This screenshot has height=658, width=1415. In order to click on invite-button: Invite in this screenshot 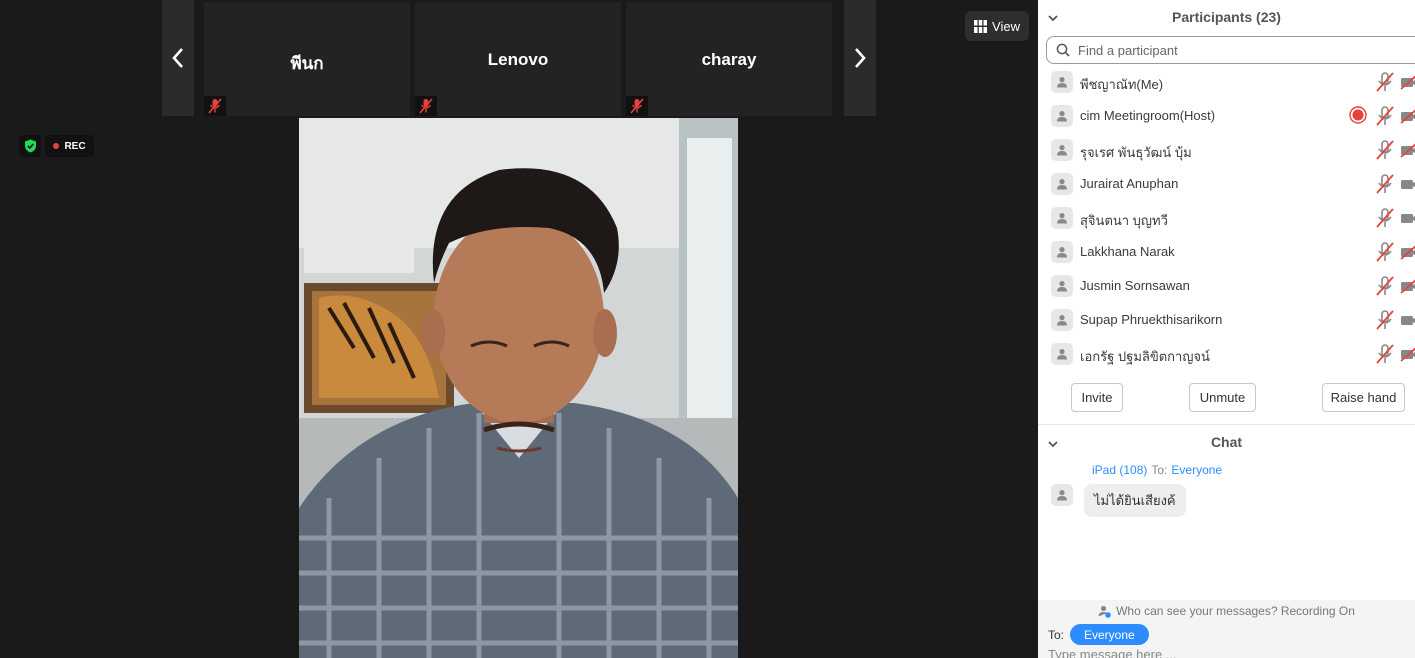, I will do `click(1097, 397)`.